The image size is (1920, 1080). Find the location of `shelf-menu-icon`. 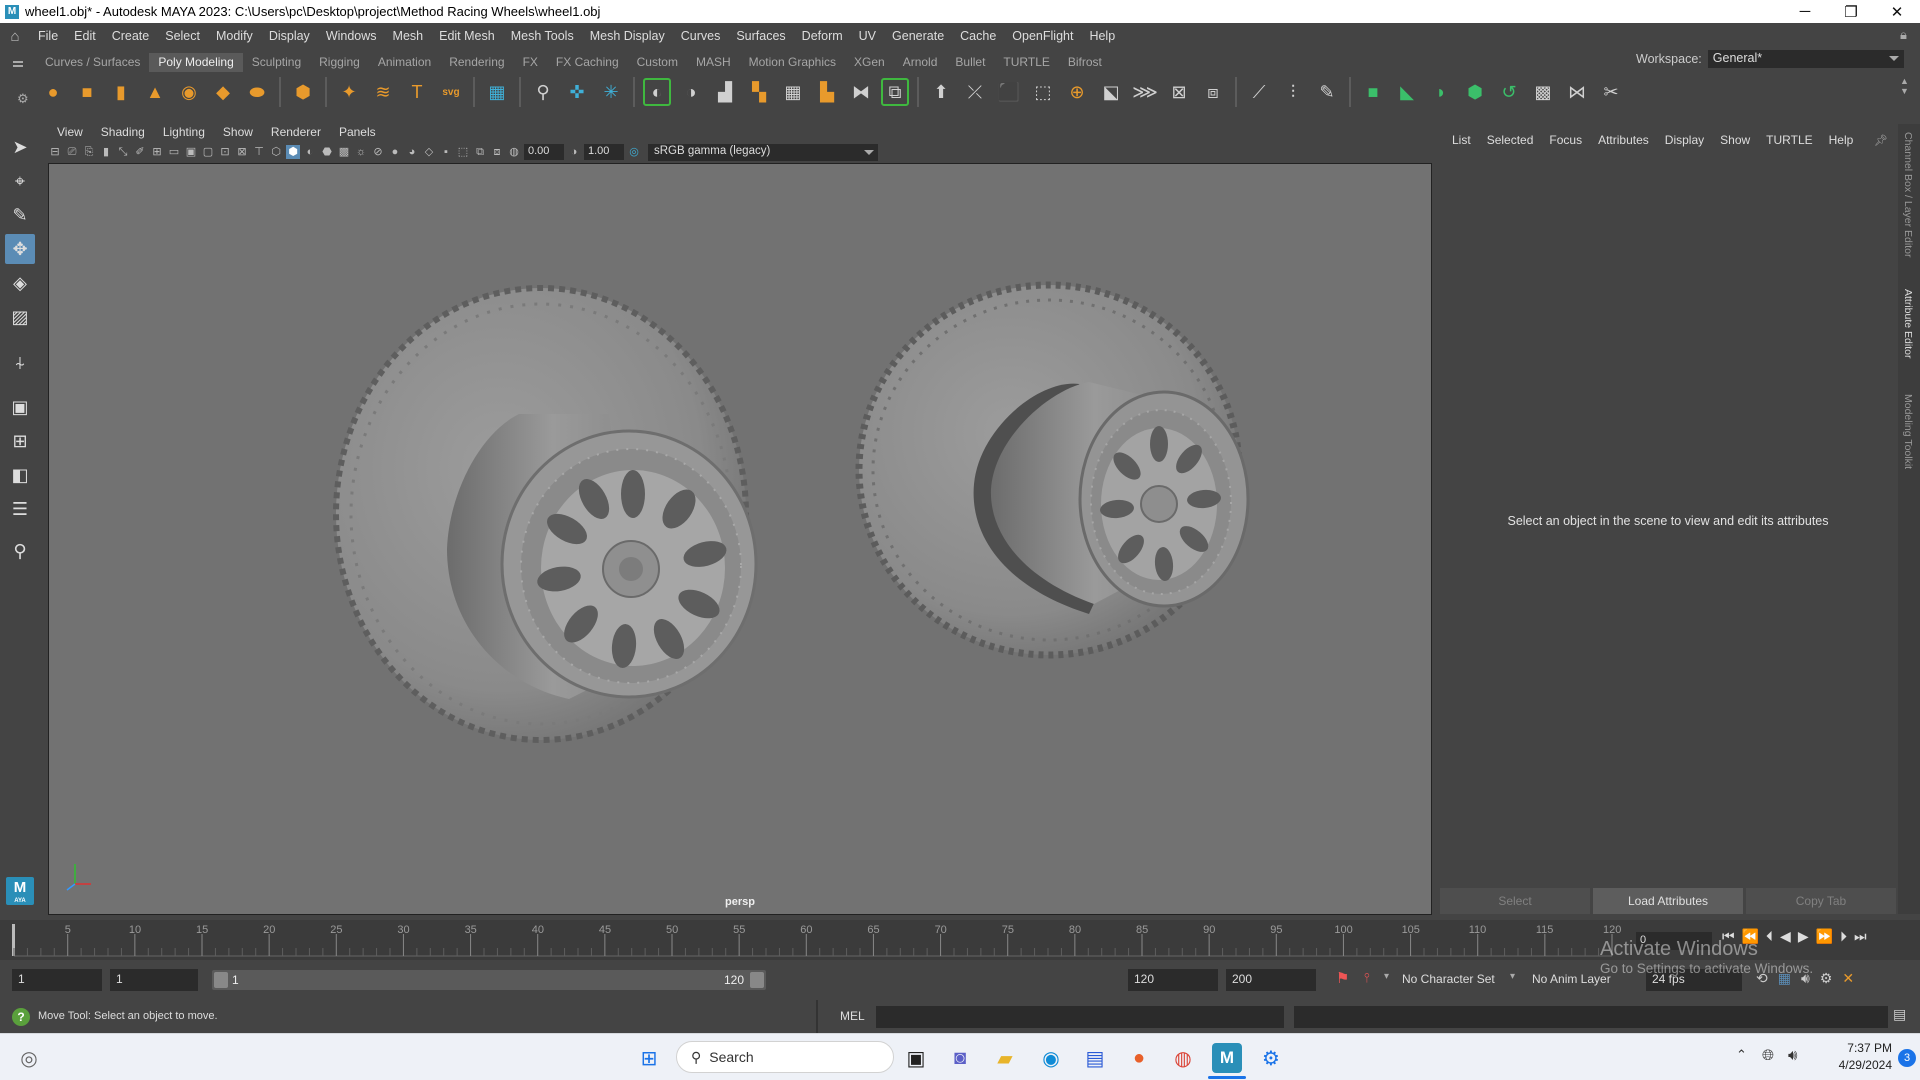

shelf-menu-icon is located at coordinates (18, 62).